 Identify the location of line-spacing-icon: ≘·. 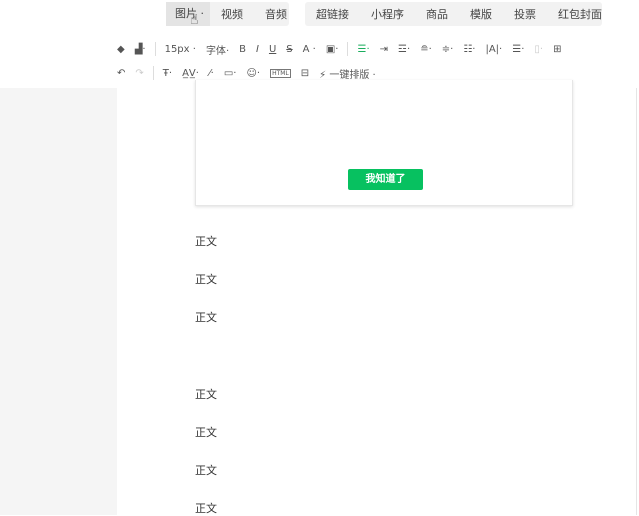
(426, 49).